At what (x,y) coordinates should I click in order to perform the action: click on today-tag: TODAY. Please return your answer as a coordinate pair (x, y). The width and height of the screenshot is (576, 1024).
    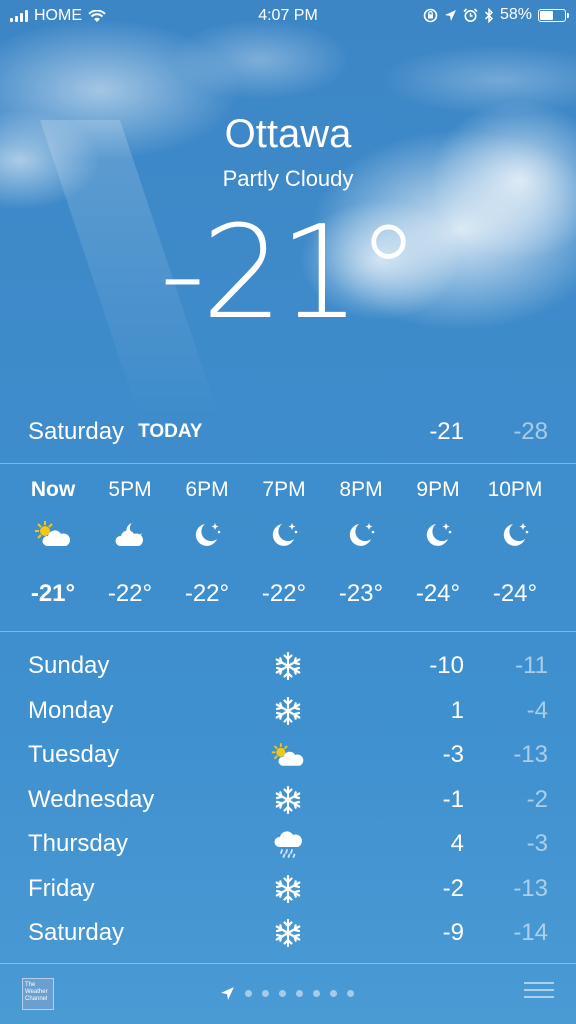
    Looking at the image, I should click on (170, 431).